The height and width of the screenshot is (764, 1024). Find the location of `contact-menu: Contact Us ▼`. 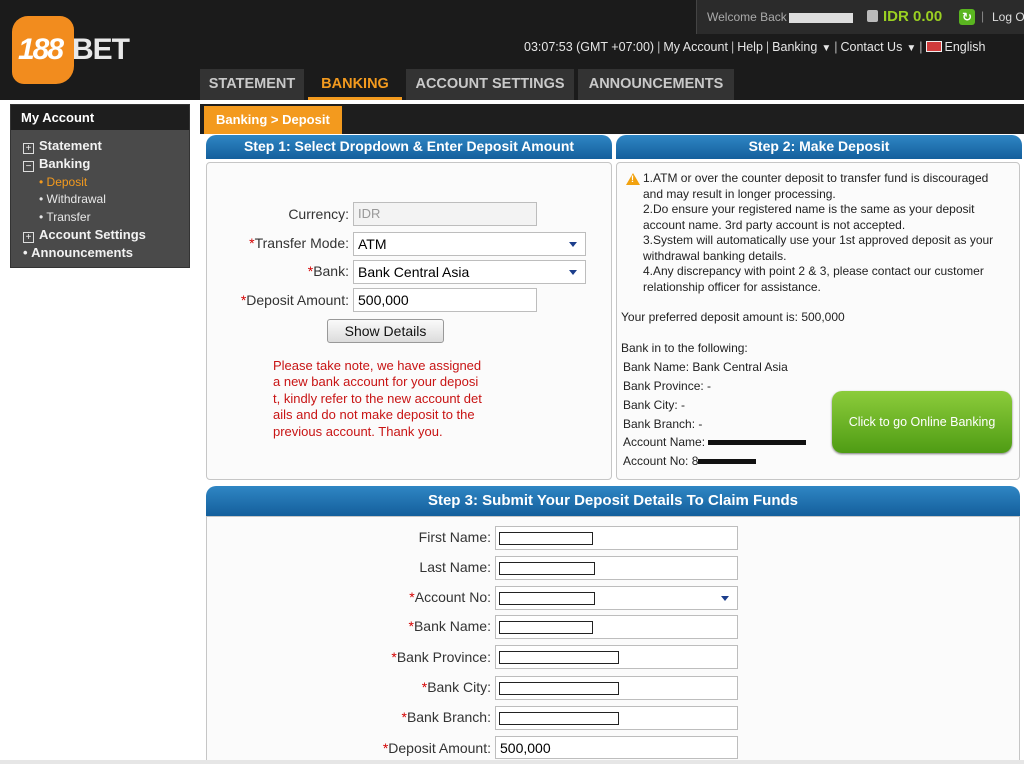

contact-menu: Contact Us ▼ is located at coordinates (879, 47).